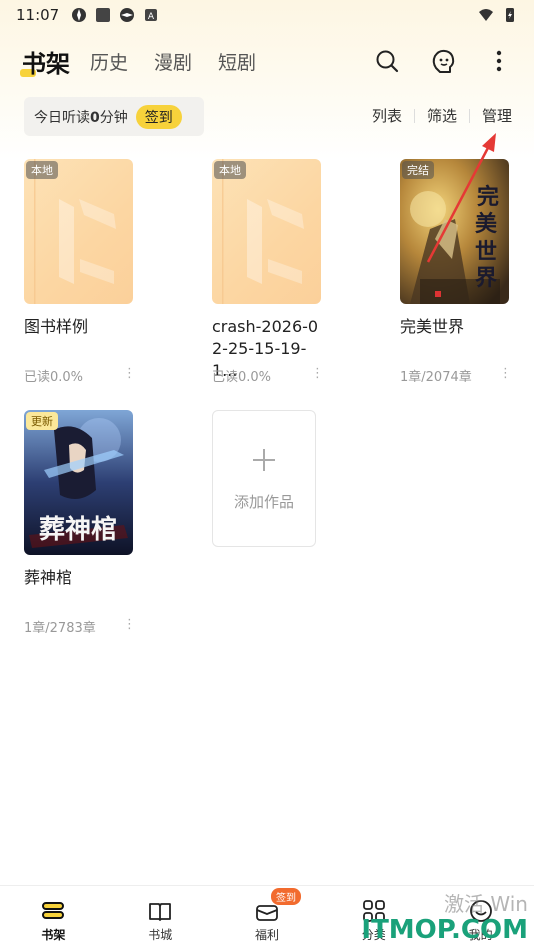 The width and height of the screenshot is (534, 950). What do you see at coordinates (42, 421) in the screenshot?
I see `book-tag: 更新` at bounding box center [42, 421].